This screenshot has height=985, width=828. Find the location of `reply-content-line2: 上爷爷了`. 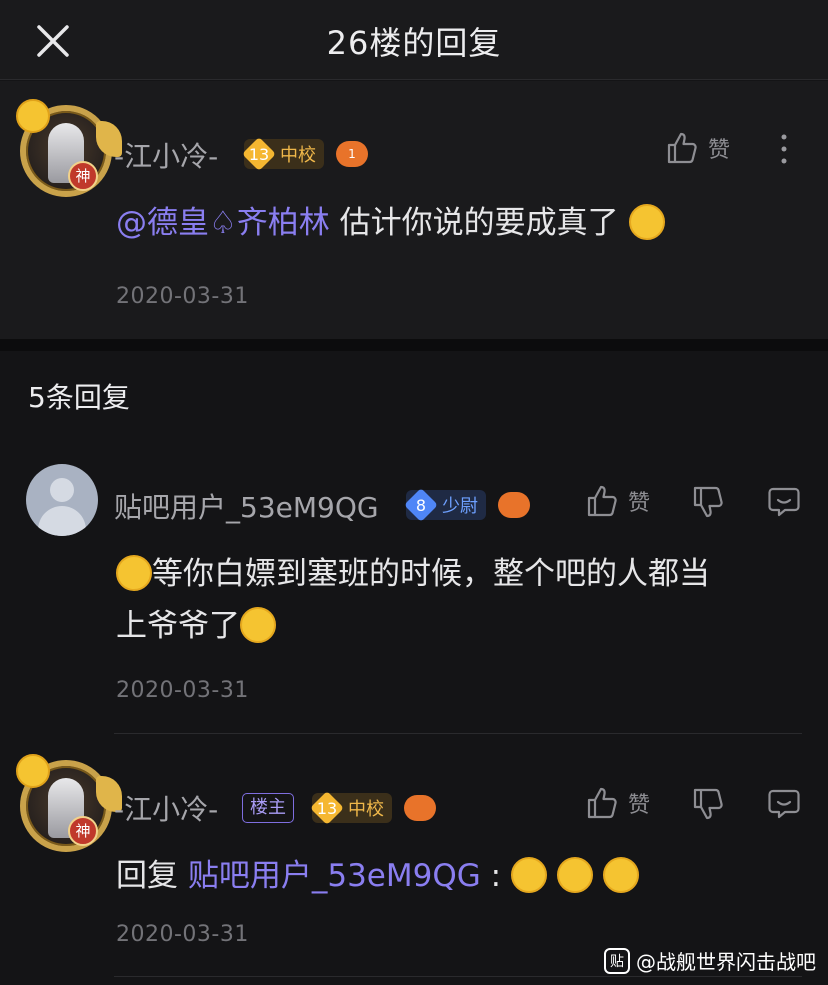

reply-content-line2: 上爷爷了 is located at coordinates (196, 626).